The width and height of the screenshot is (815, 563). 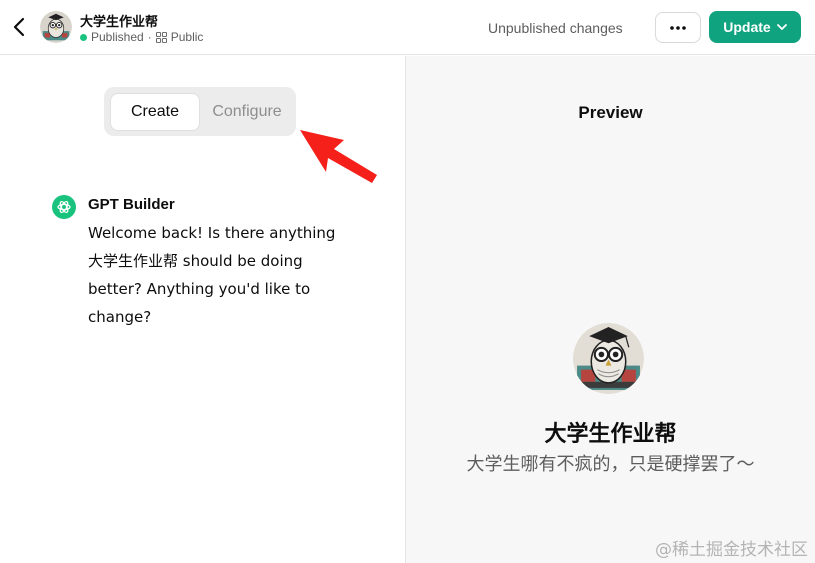 What do you see at coordinates (64, 207) in the screenshot?
I see `gpt-builder-logo-icon` at bounding box center [64, 207].